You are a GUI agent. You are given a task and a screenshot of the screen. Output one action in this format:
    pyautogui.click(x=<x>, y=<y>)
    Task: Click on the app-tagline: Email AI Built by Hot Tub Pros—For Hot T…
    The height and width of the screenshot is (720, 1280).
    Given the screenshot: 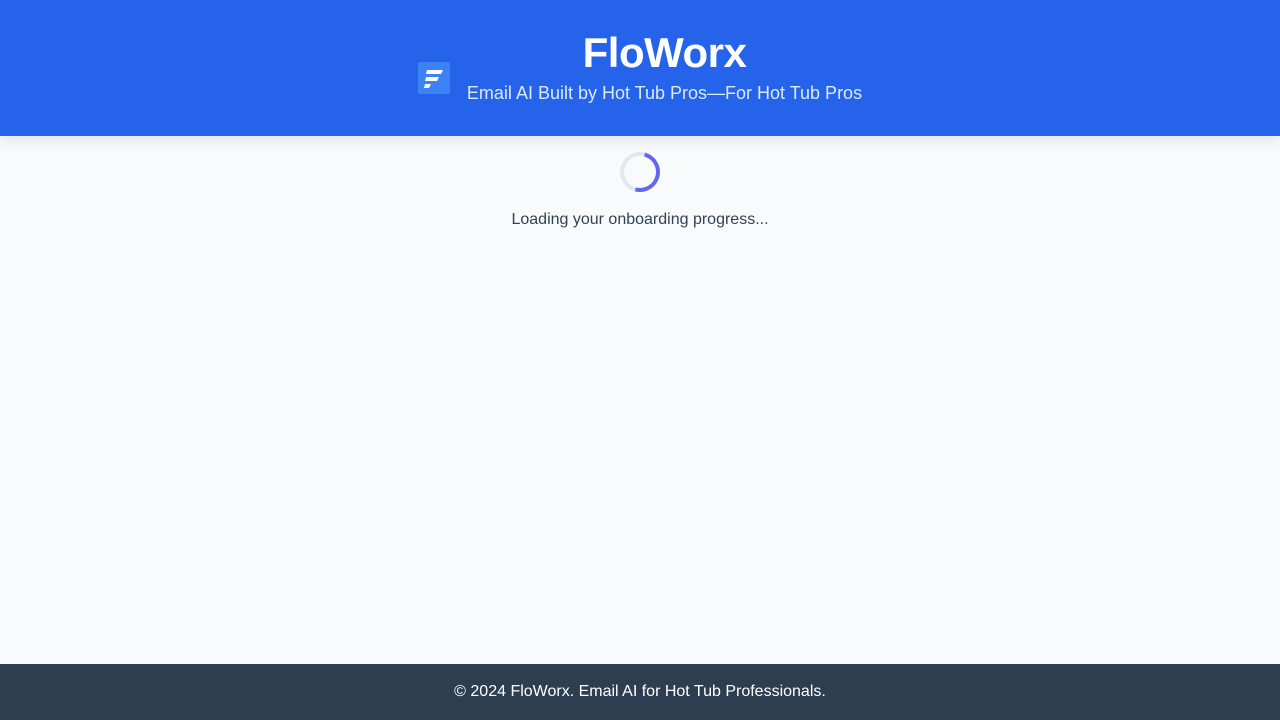 What is the action you would take?
    pyautogui.click(x=664, y=93)
    